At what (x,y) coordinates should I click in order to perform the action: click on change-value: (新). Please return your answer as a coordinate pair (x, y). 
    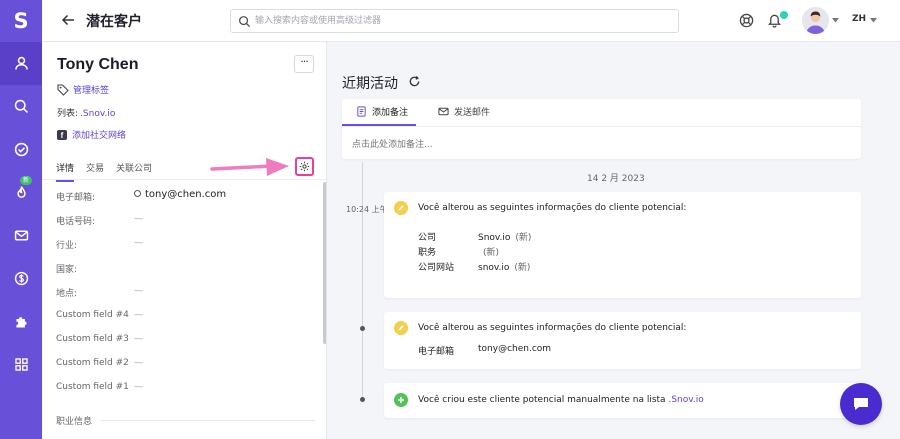
    Looking at the image, I should click on (488, 251).